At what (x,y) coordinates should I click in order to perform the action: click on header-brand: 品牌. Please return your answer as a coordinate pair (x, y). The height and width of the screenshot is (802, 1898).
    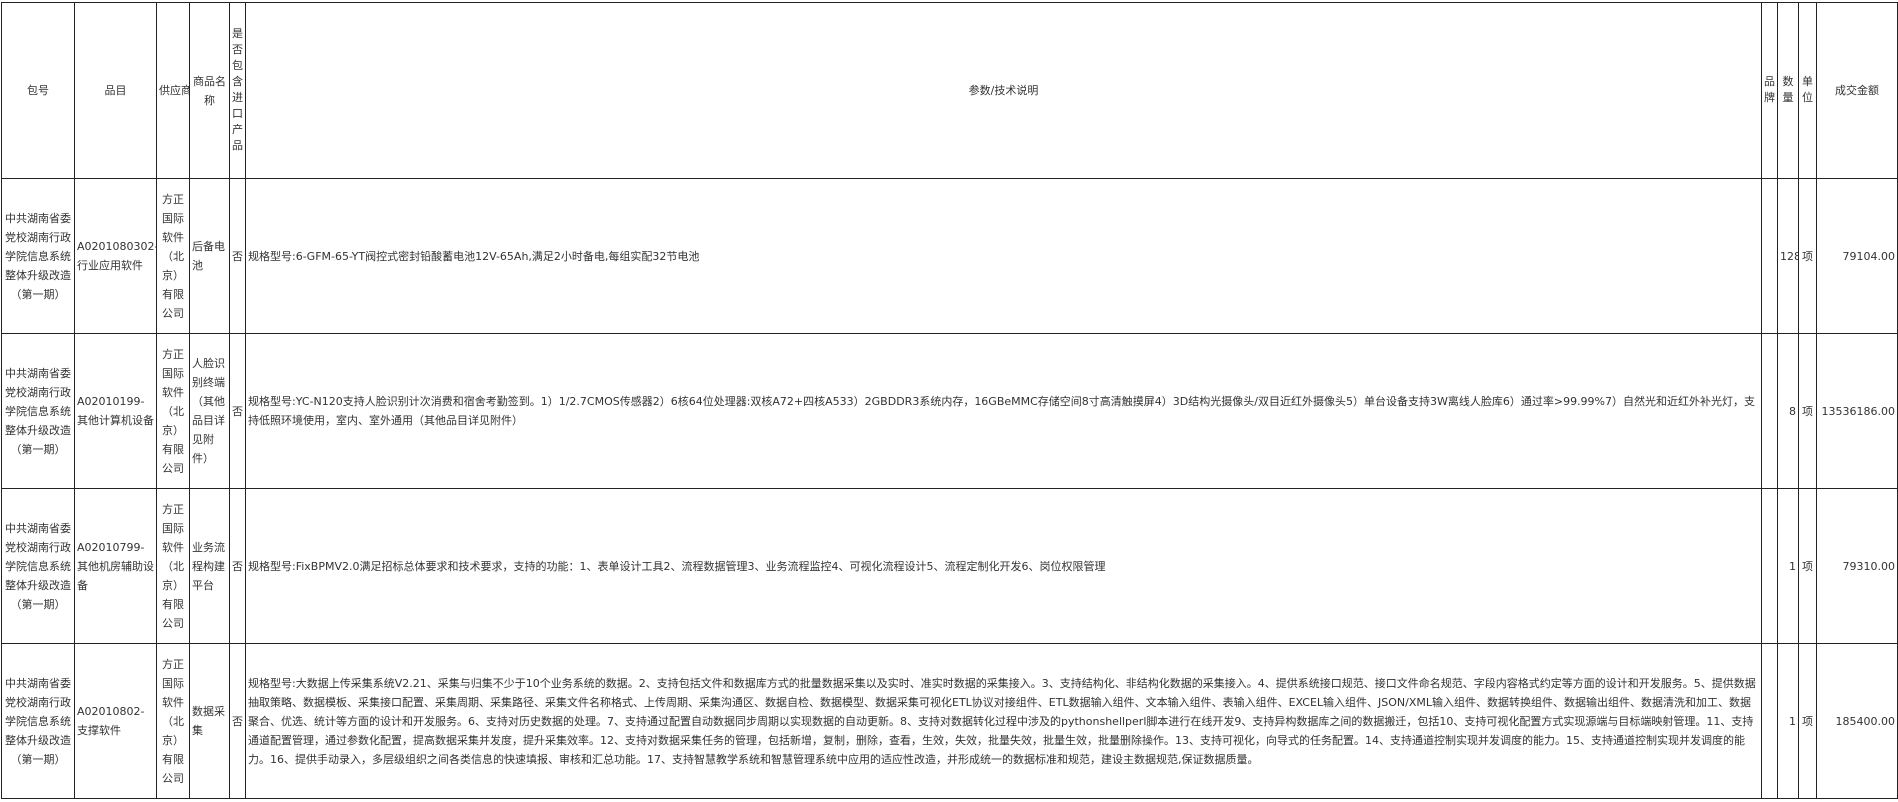
    Looking at the image, I should click on (1769, 90).